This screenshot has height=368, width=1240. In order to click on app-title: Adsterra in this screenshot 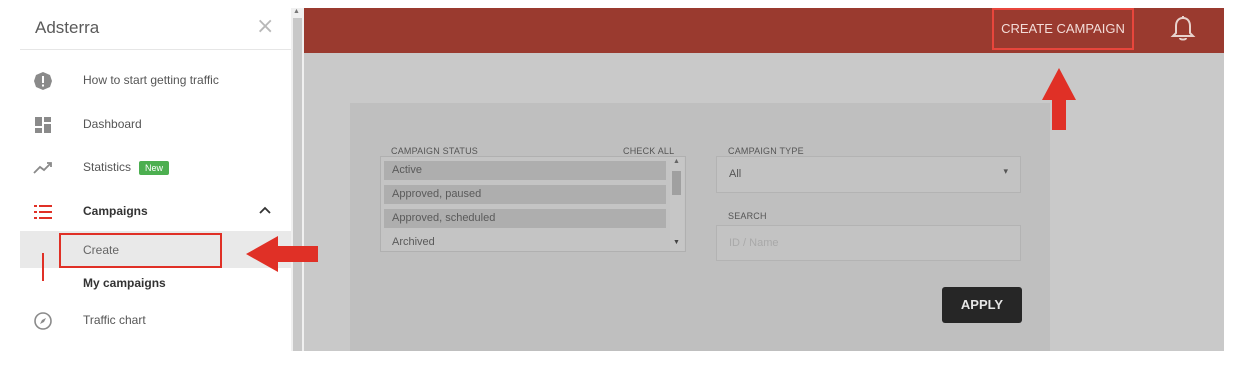, I will do `click(67, 27)`.